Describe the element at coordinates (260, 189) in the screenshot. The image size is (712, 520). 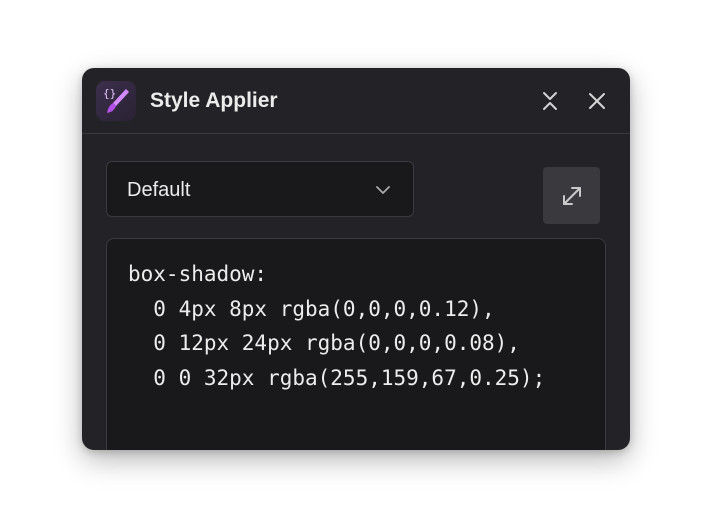
I see `preset-dropdown: Default` at that location.